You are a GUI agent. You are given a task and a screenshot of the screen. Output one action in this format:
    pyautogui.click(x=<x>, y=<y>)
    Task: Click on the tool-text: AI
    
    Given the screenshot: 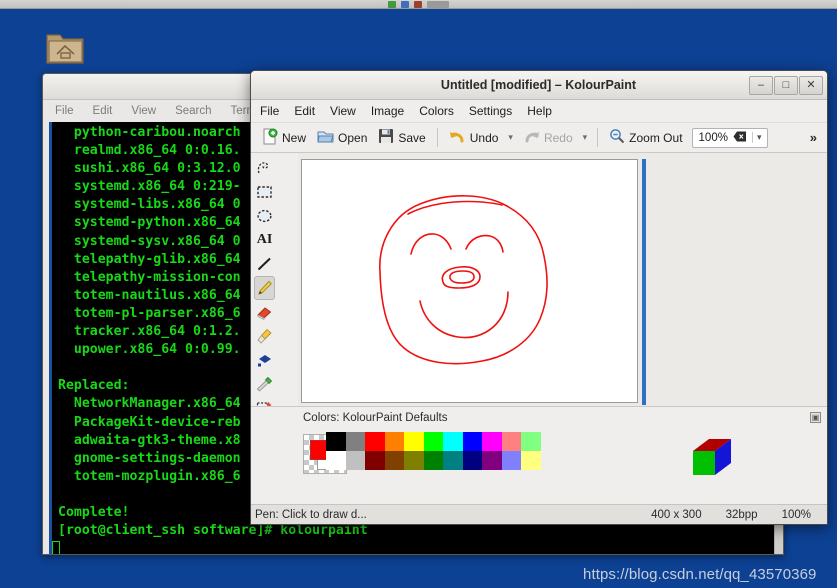 What is the action you would take?
    pyautogui.click(x=264, y=240)
    